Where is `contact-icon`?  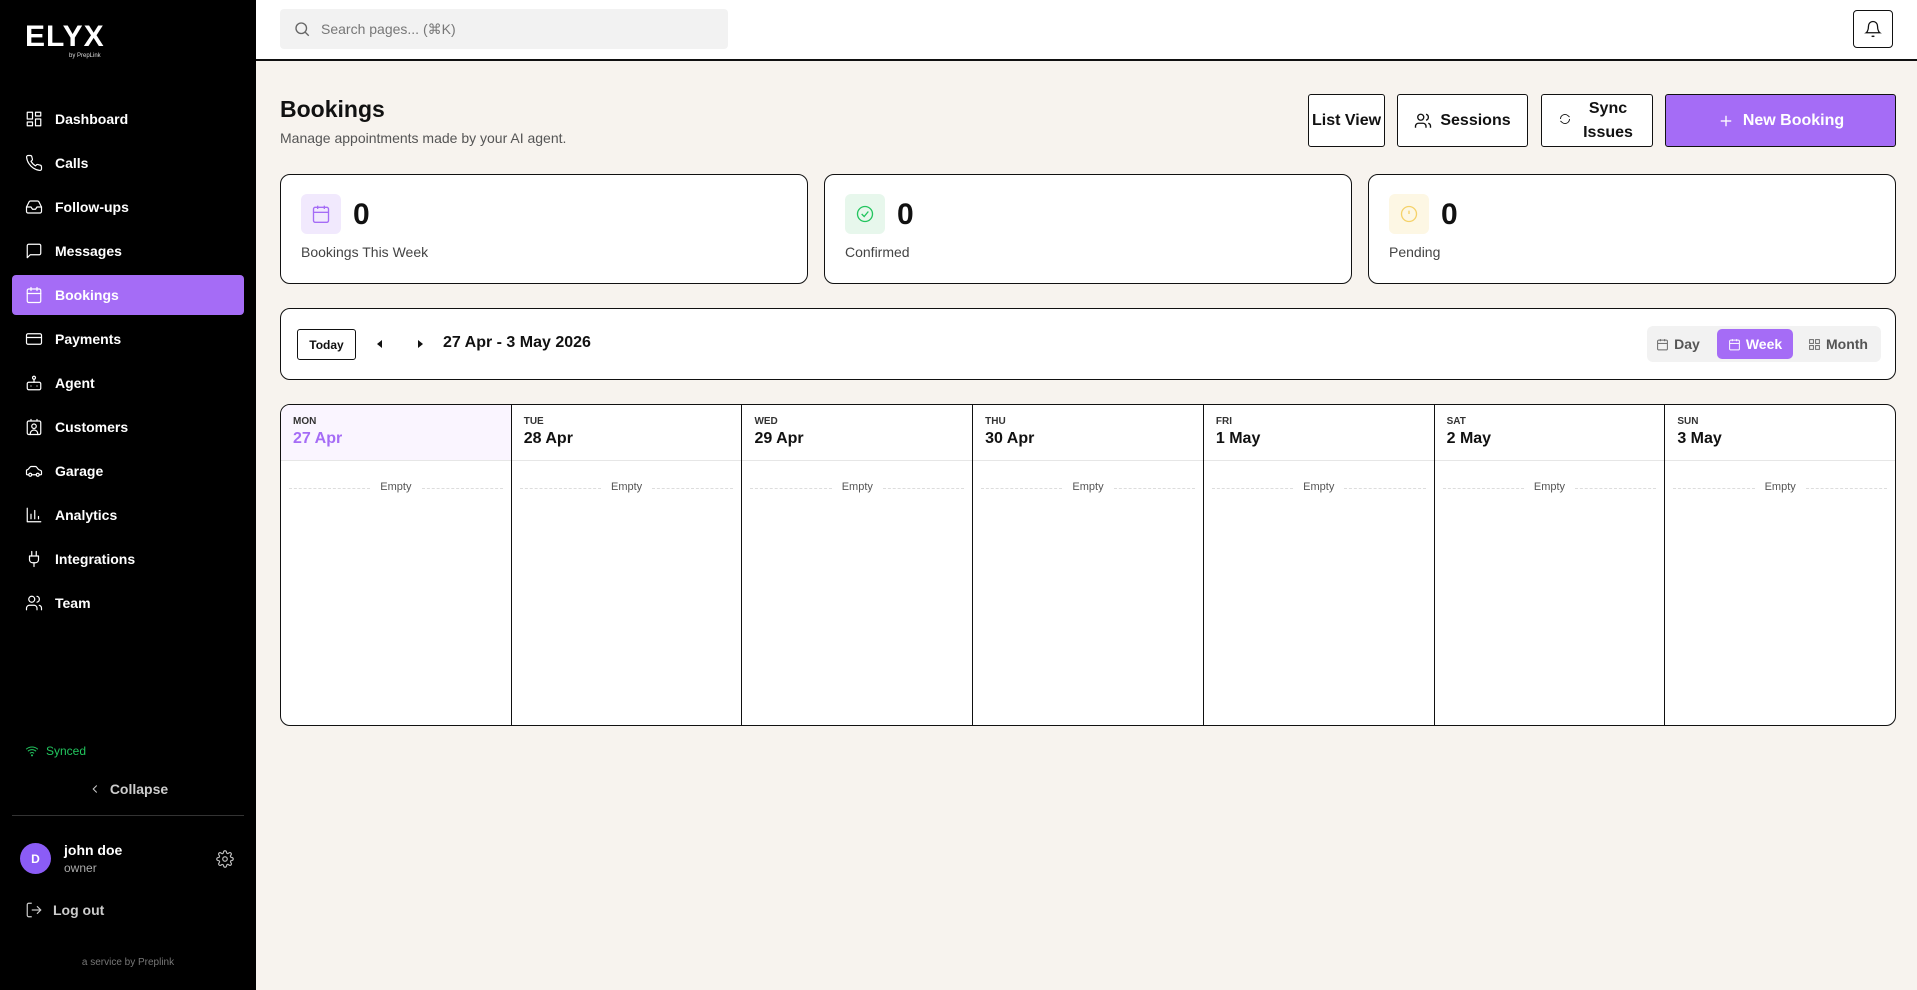
contact-icon is located at coordinates (34, 427).